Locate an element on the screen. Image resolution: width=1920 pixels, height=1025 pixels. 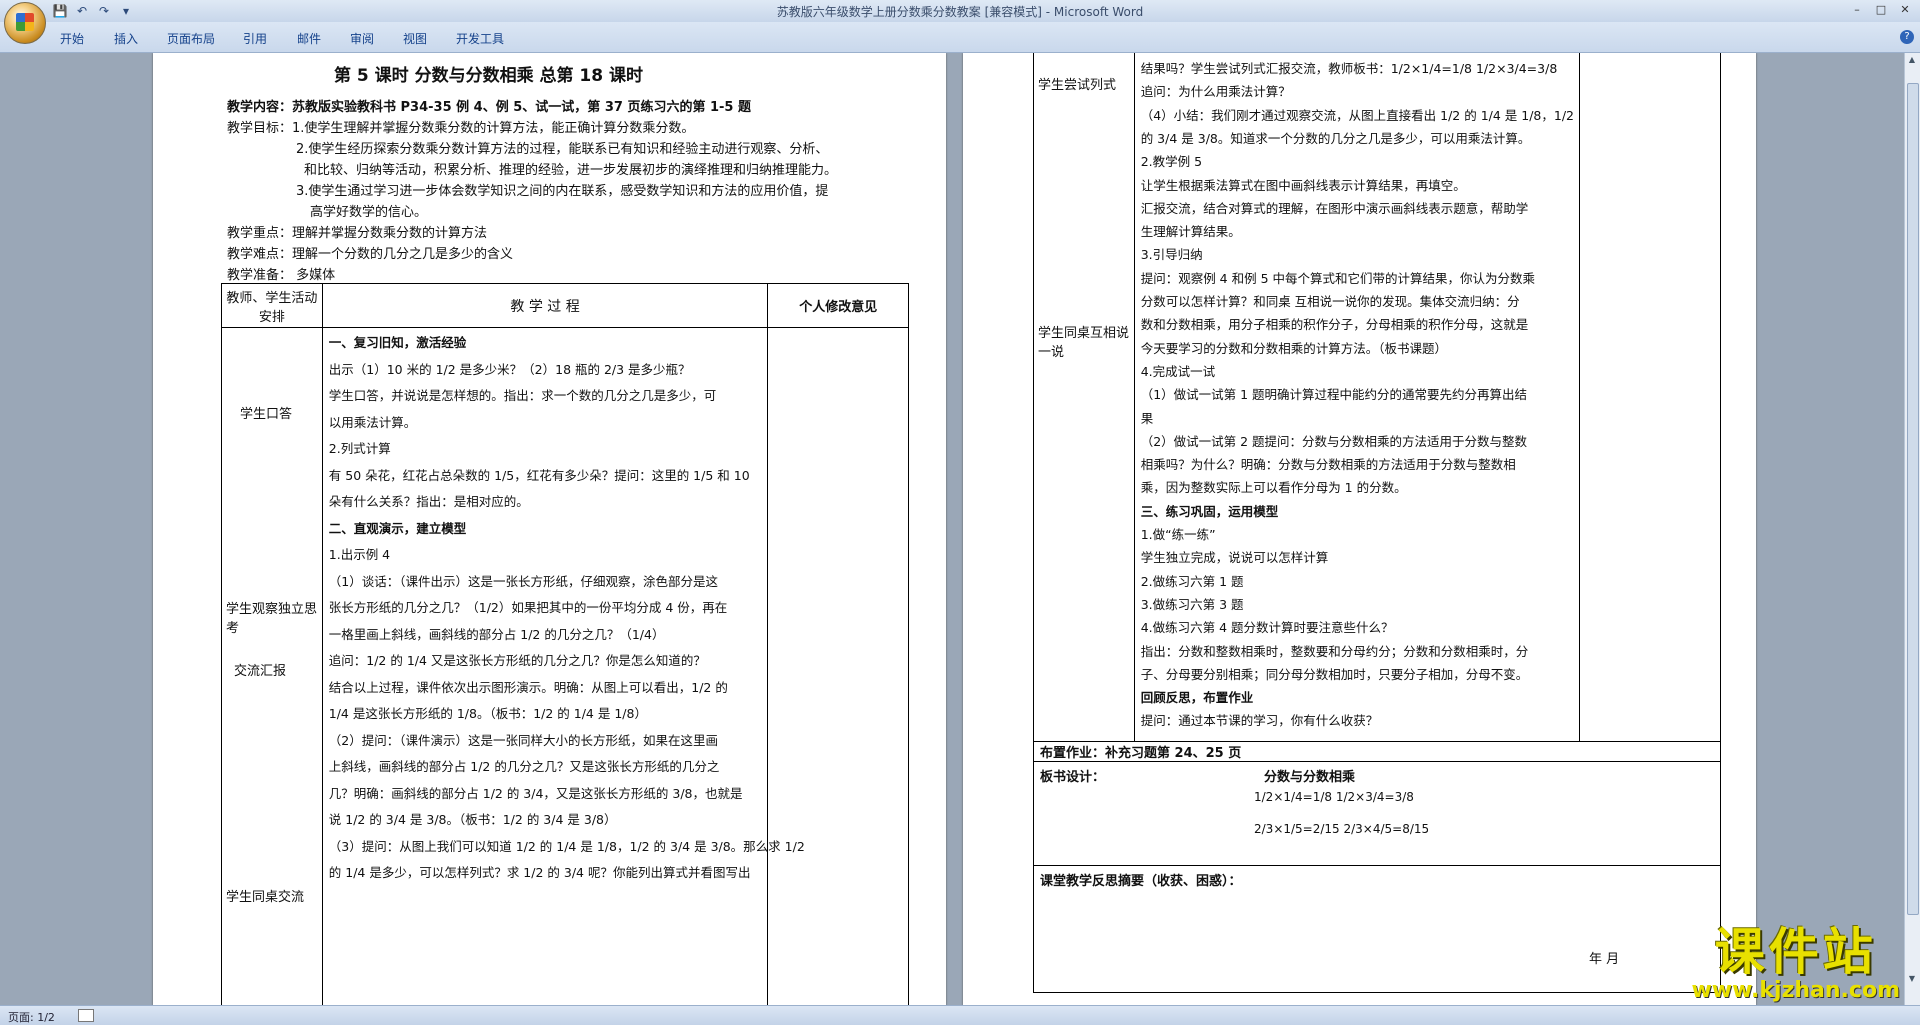
process-line: 提问：观察例 4 和例 5 中每个算式和它们带的计算结果，你认为分数乘 is located at coordinates (1338, 278).